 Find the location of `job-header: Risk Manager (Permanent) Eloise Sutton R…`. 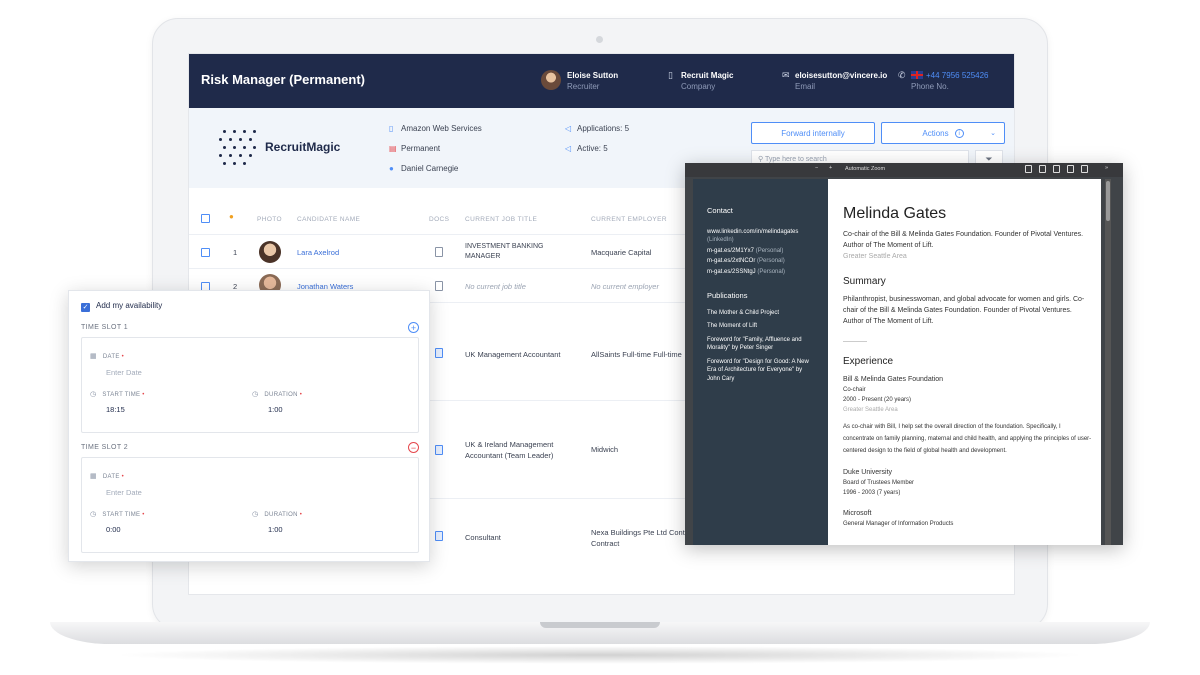

job-header: Risk Manager (Permanent) Eloise Sutton R… is located at coordinates (601, 81).